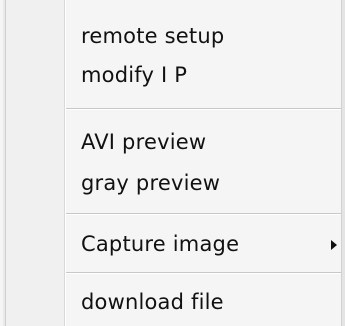  Describe the element at coordinates (203, 75) in the screenshot. I see `menu-item-modify-ip: modify I P` at that location.